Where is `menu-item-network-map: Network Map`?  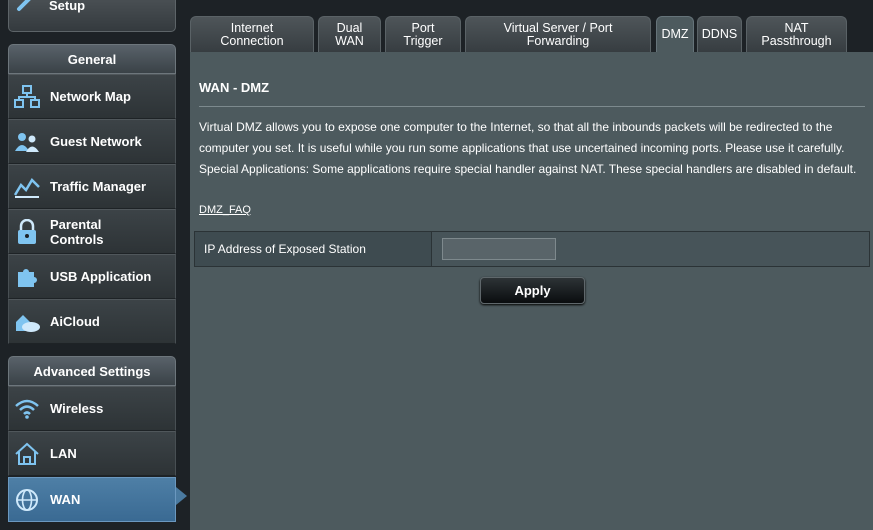 menu-item-network-map: Network Map is located at coordinates (92, 96).